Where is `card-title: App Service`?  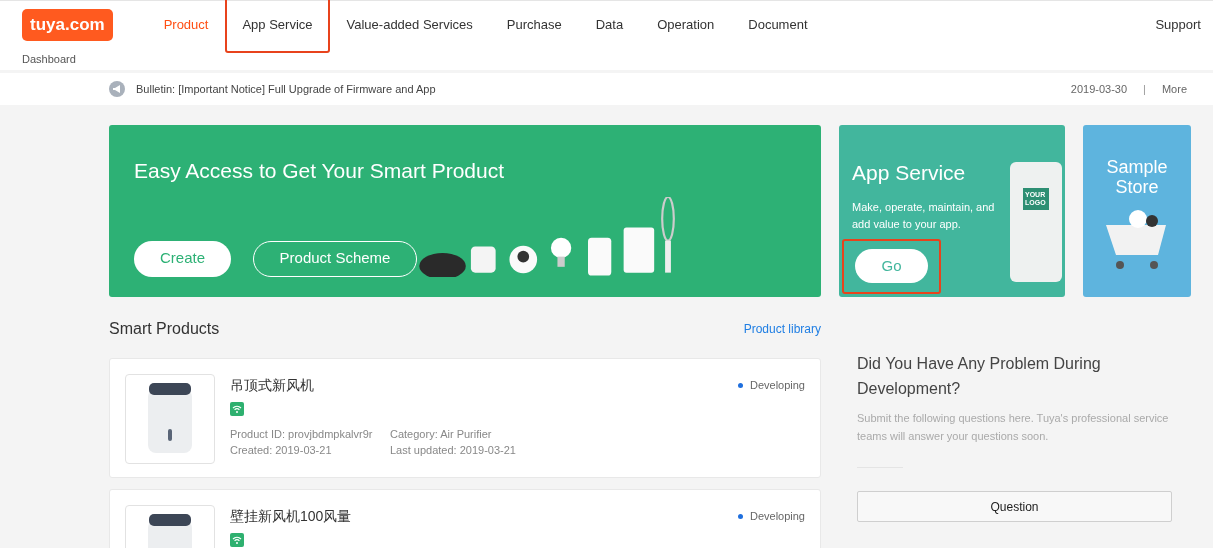 card-title: App Service is located at coordinates (909, 173).